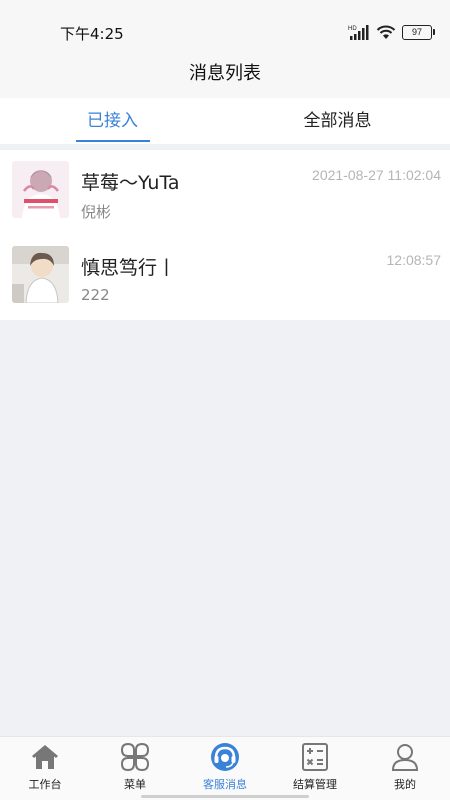 The image size is (450, 800). I want to click on page-header: 消息列表, so click(225, 75).